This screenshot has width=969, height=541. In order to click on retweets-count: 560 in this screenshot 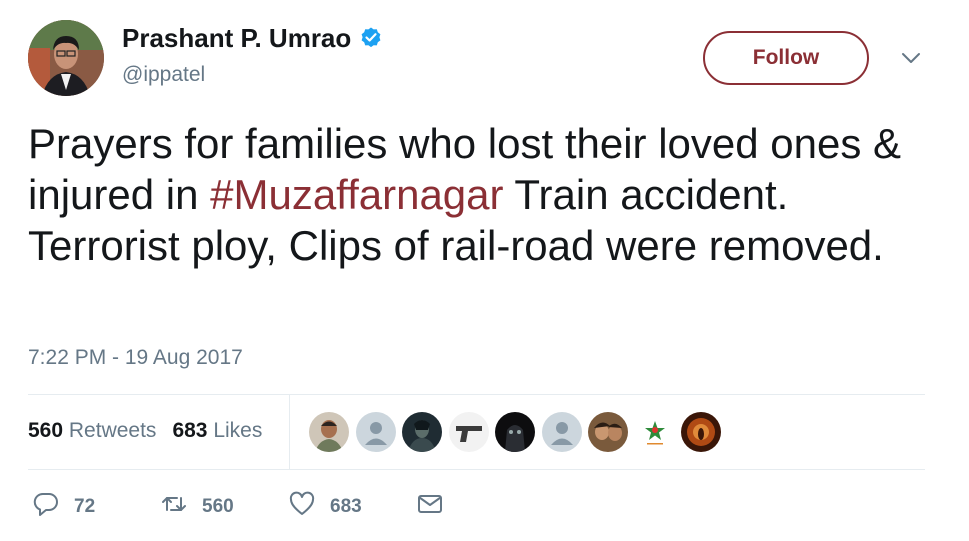, I will do `click(46, 430)`.